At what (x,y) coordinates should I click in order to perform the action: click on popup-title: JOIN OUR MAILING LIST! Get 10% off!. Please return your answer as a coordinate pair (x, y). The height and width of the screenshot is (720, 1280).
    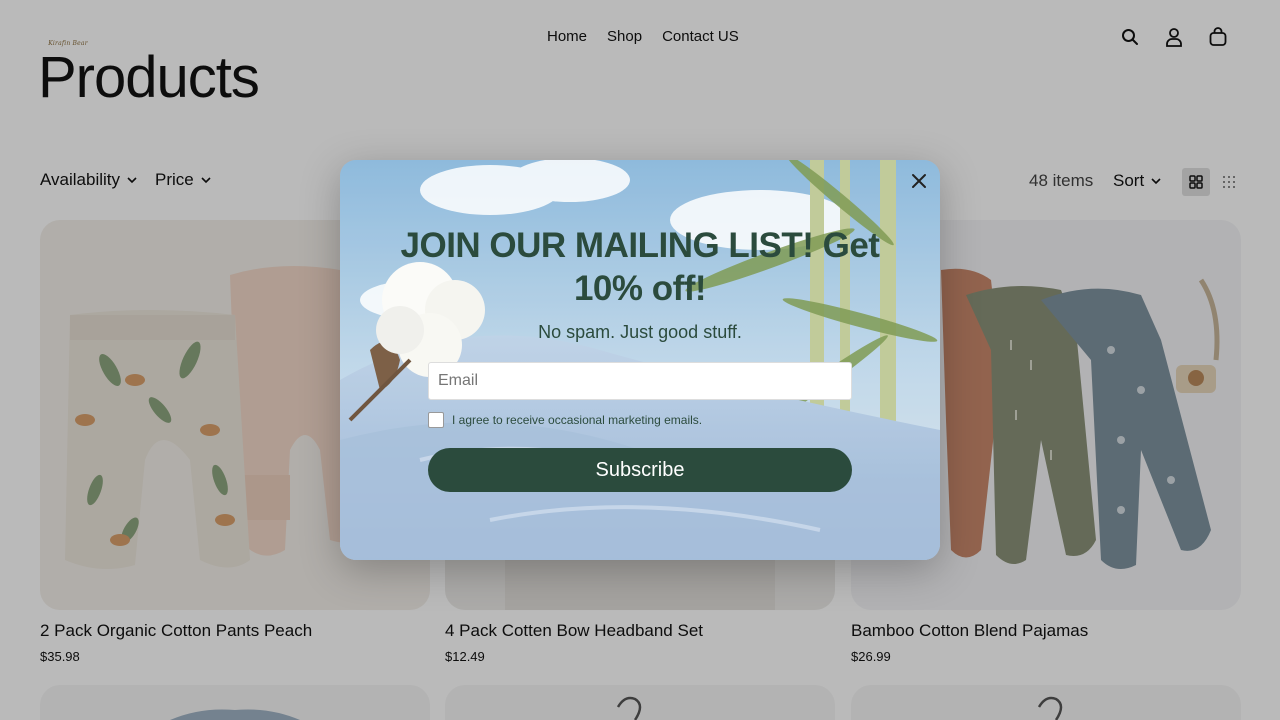
    Looking at the image, I should click on (640, 267).